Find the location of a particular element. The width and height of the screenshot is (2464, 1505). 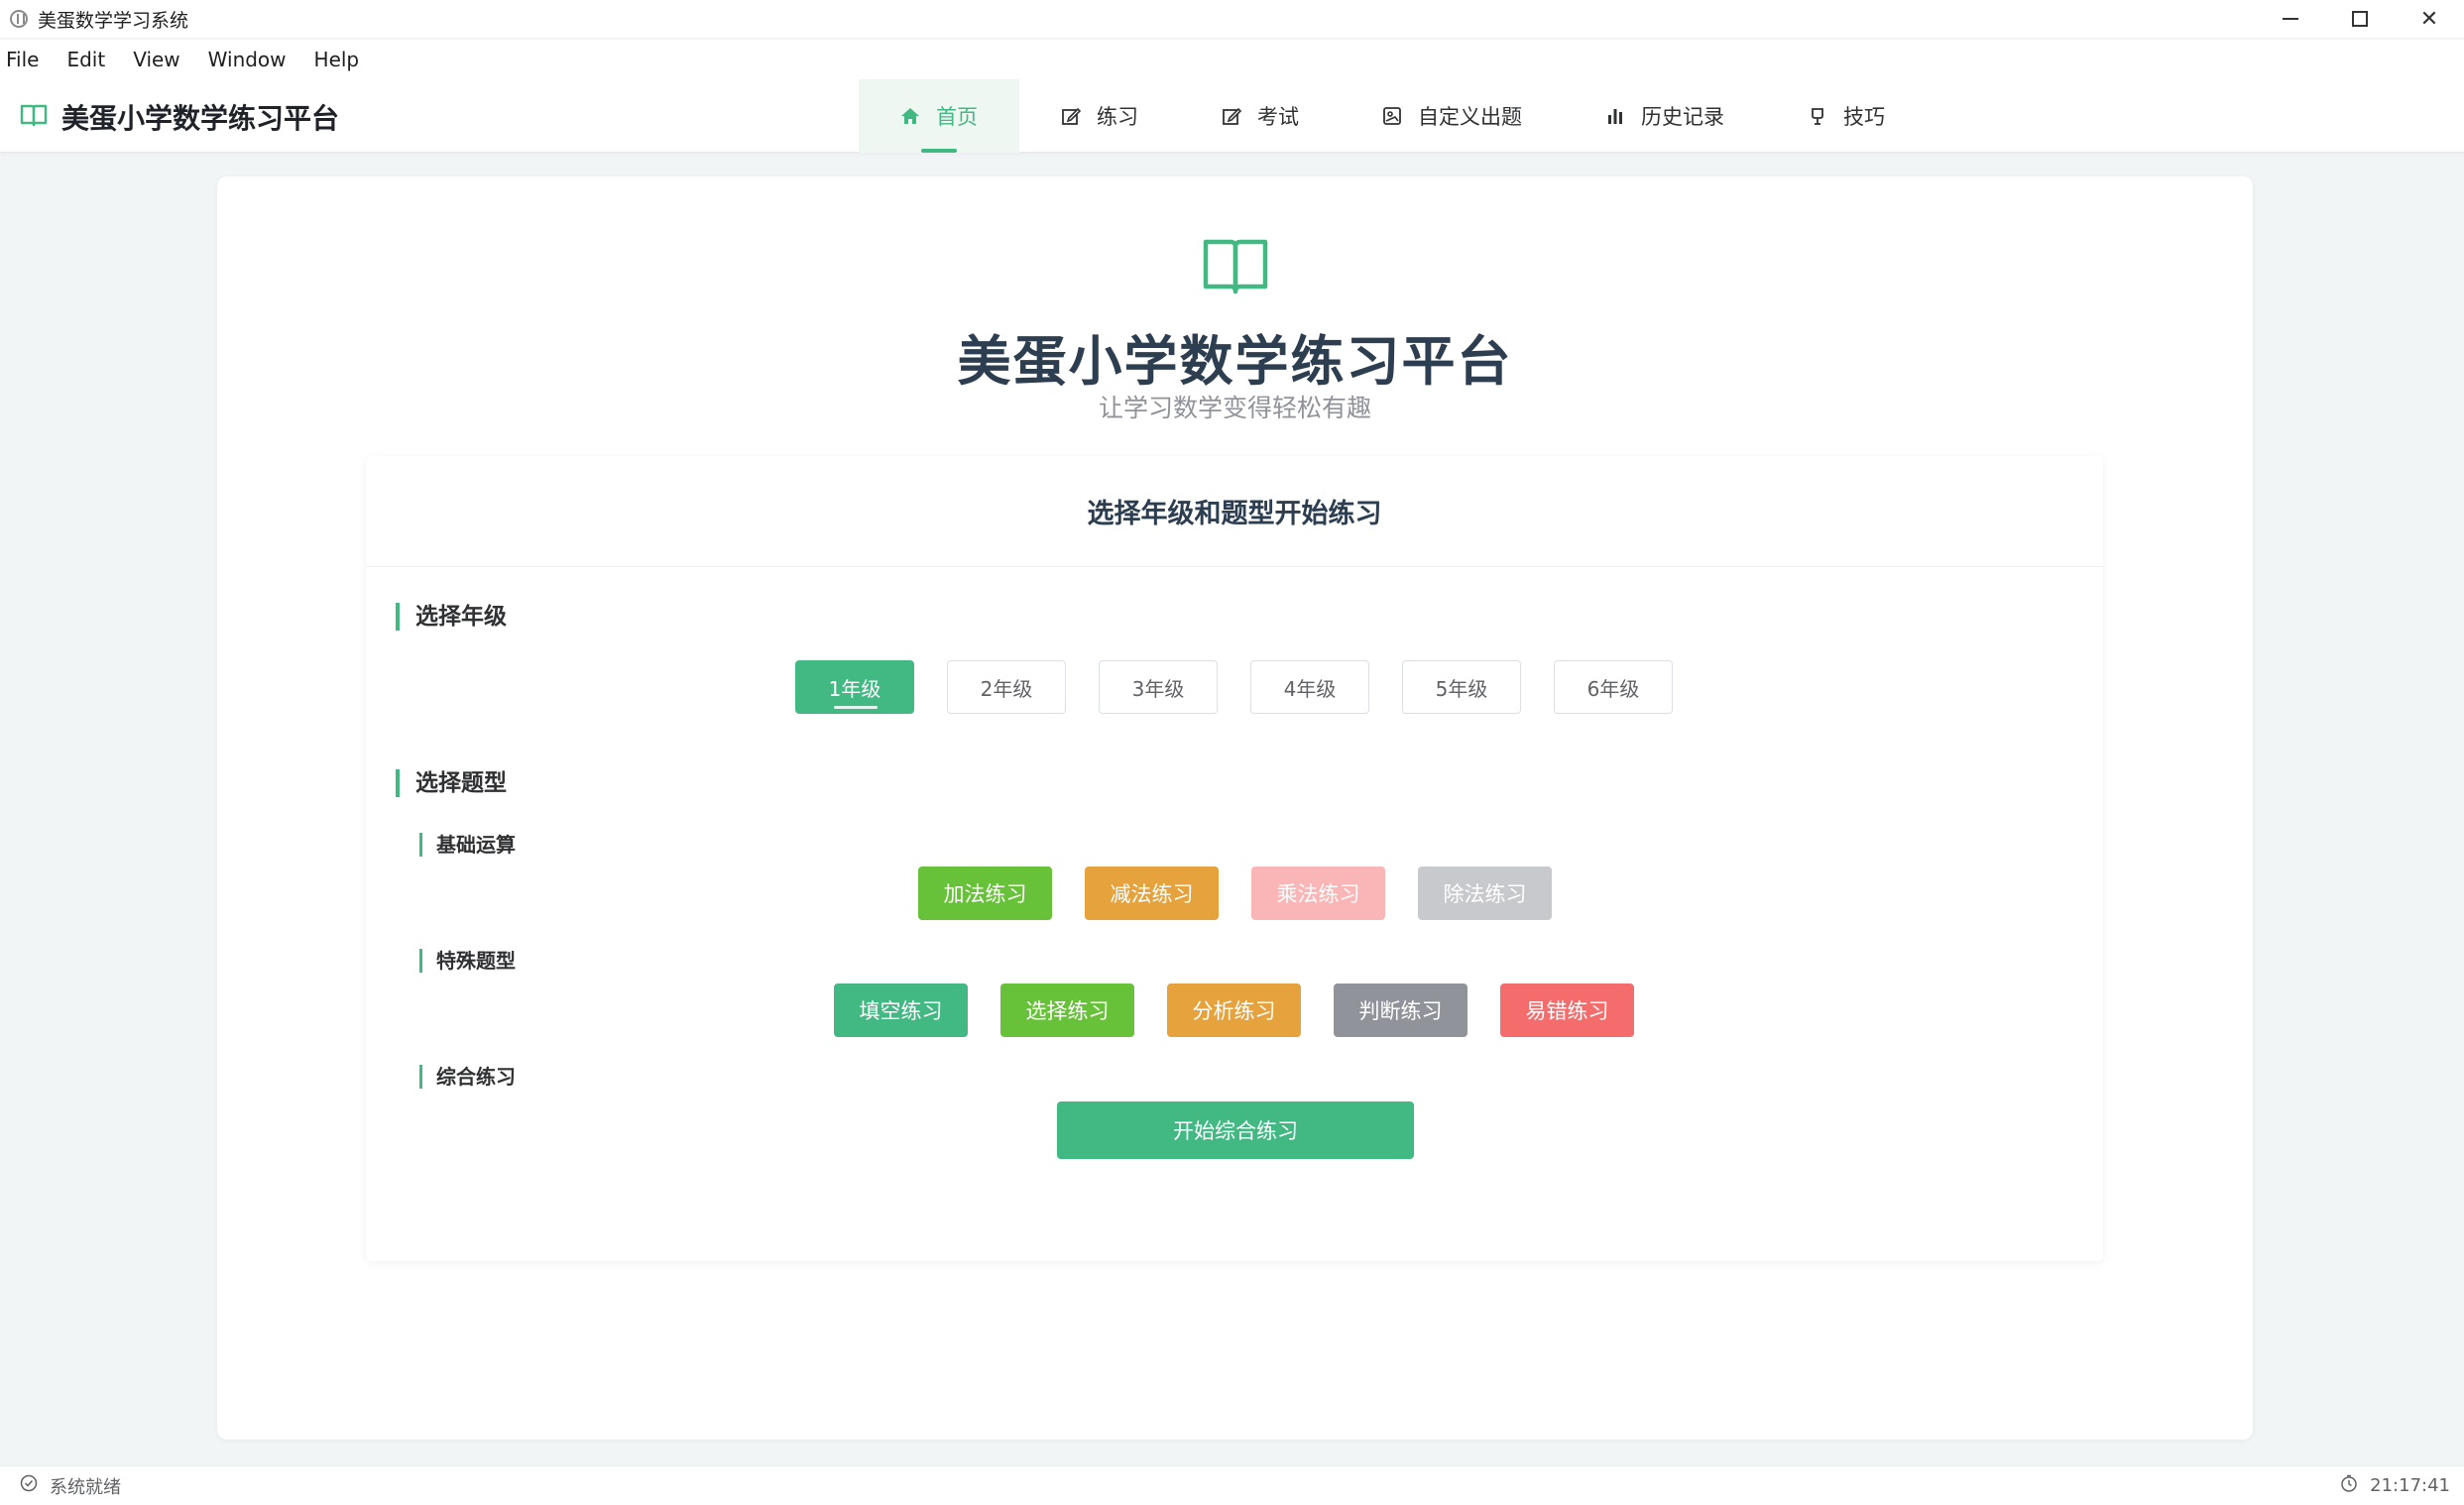

tab-home: 首页 is located at coordinates (939, 116).